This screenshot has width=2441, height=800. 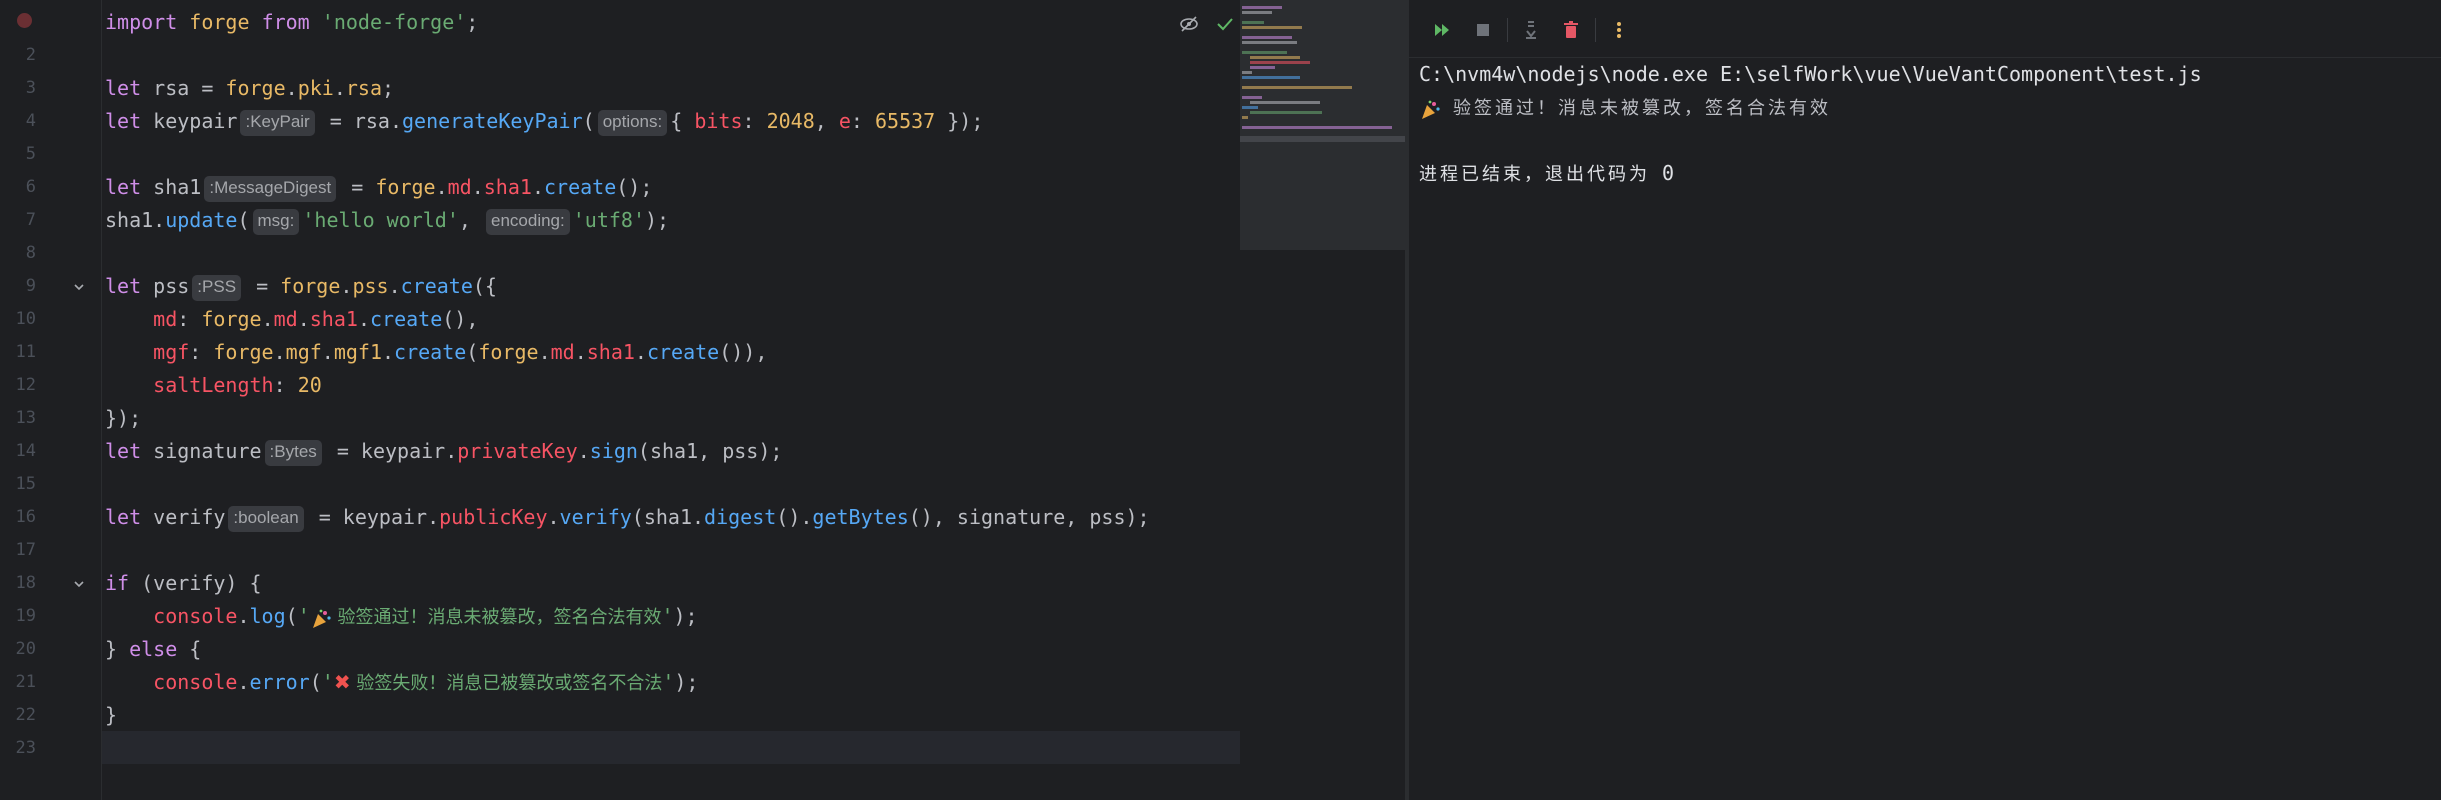 I want to click on code-line-19: console.log(' 验签通过！消息未被篡改，签名合法有效');, so click(x=401, y=616).